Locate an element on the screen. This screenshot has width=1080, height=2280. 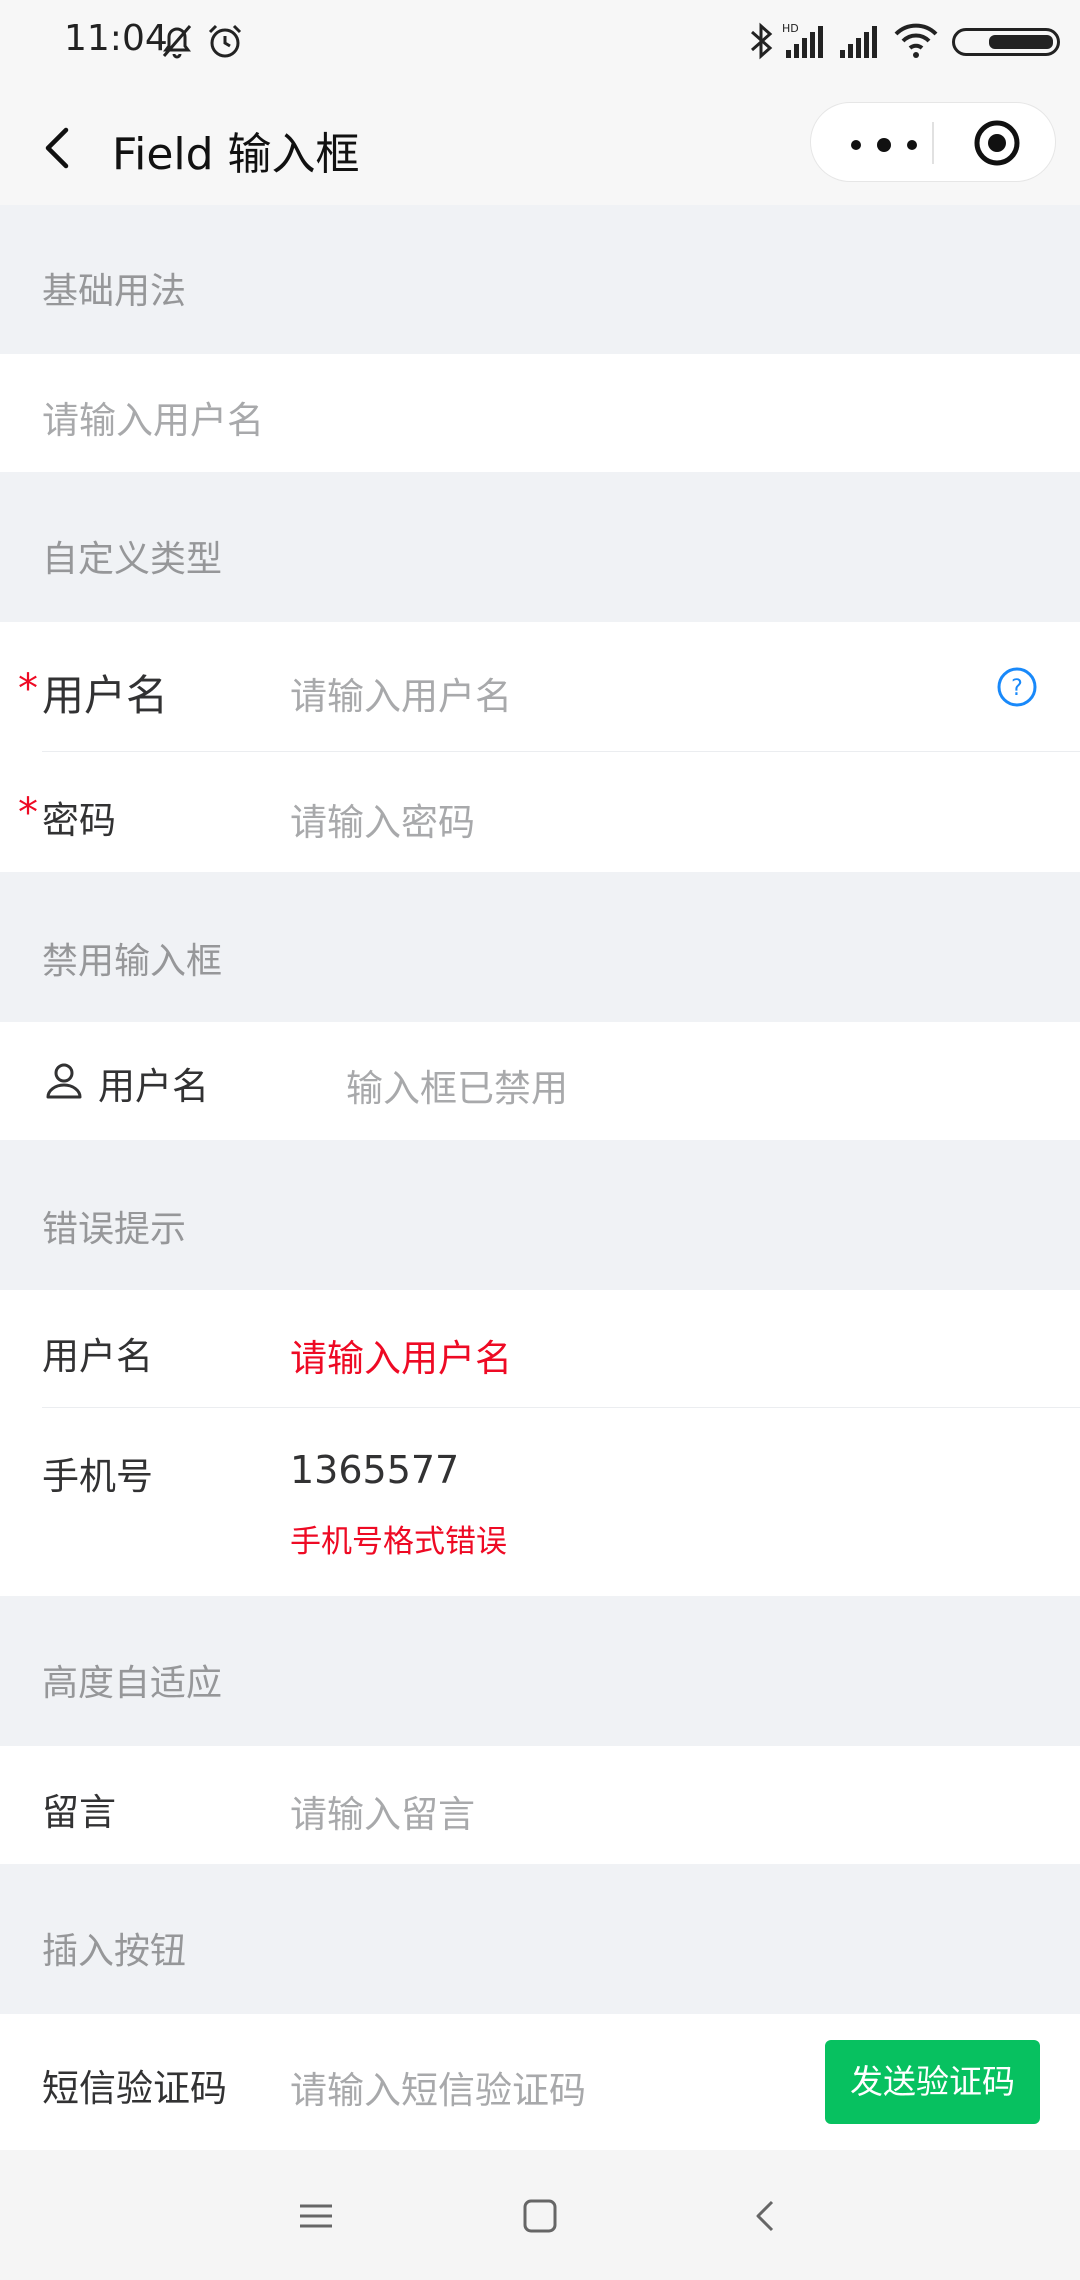
status-time: 11:04 is located at coordinates (116, 38).